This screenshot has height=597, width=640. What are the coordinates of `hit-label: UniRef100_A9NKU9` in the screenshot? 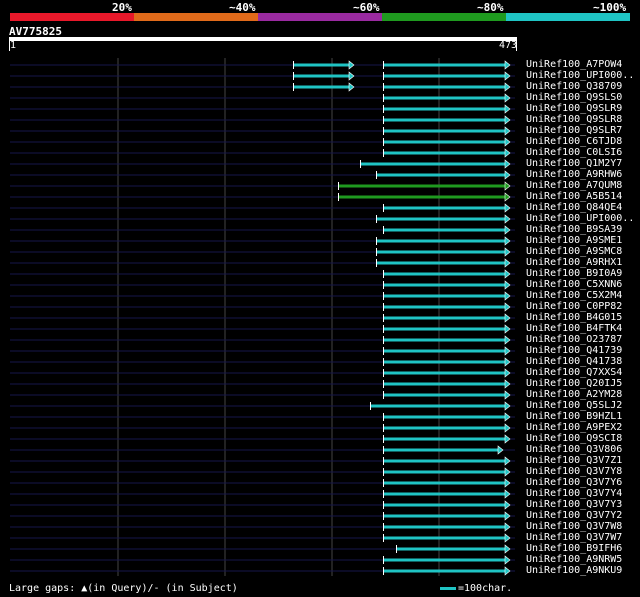 It's located at (574, 571).